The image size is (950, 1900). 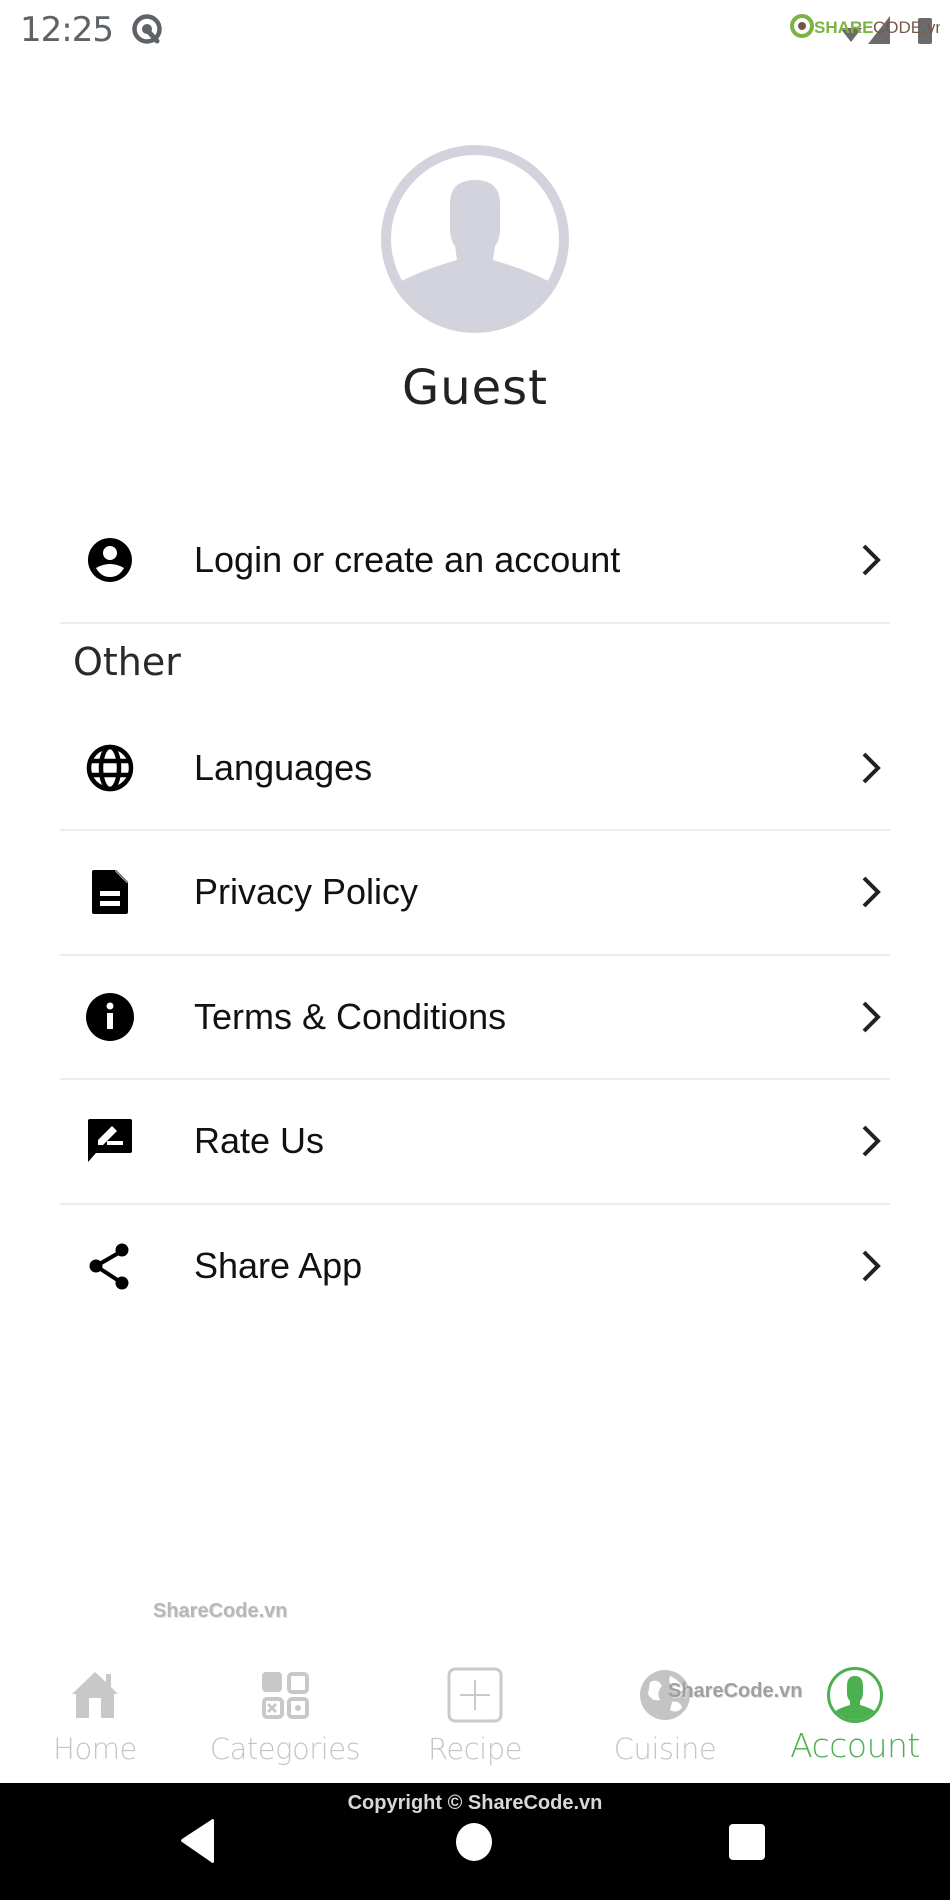 I want to click on menu-item-privacy-policy: Privacy Policy, so click(x=475, y=892).